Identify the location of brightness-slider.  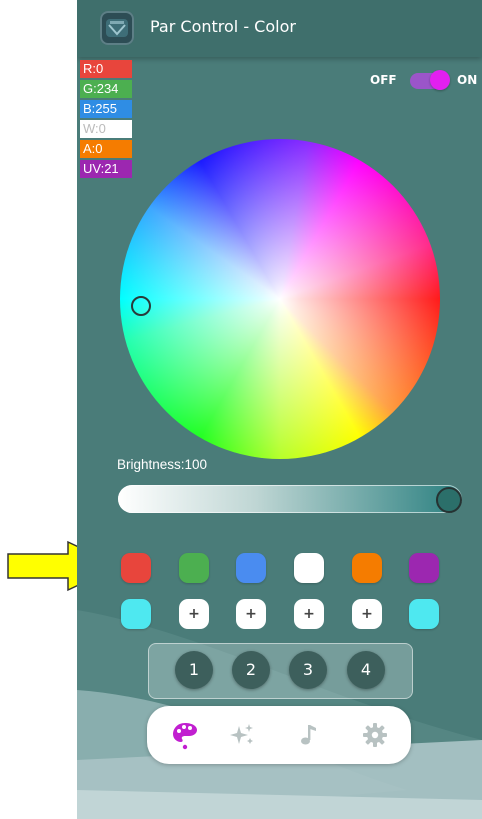
(290, 499).